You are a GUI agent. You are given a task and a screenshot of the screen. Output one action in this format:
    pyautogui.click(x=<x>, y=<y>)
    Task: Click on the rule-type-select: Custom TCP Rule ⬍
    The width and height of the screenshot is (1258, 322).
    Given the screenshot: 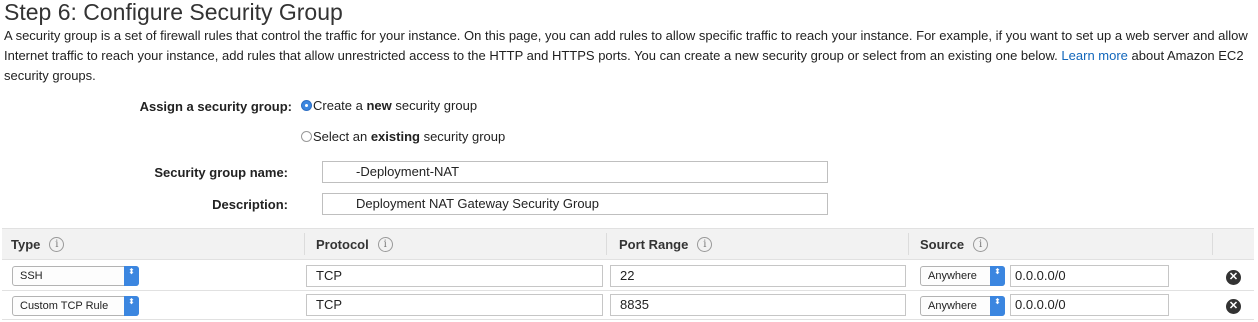 What is the action you would take?
    pyautogui.click(x=75, y=306)
    